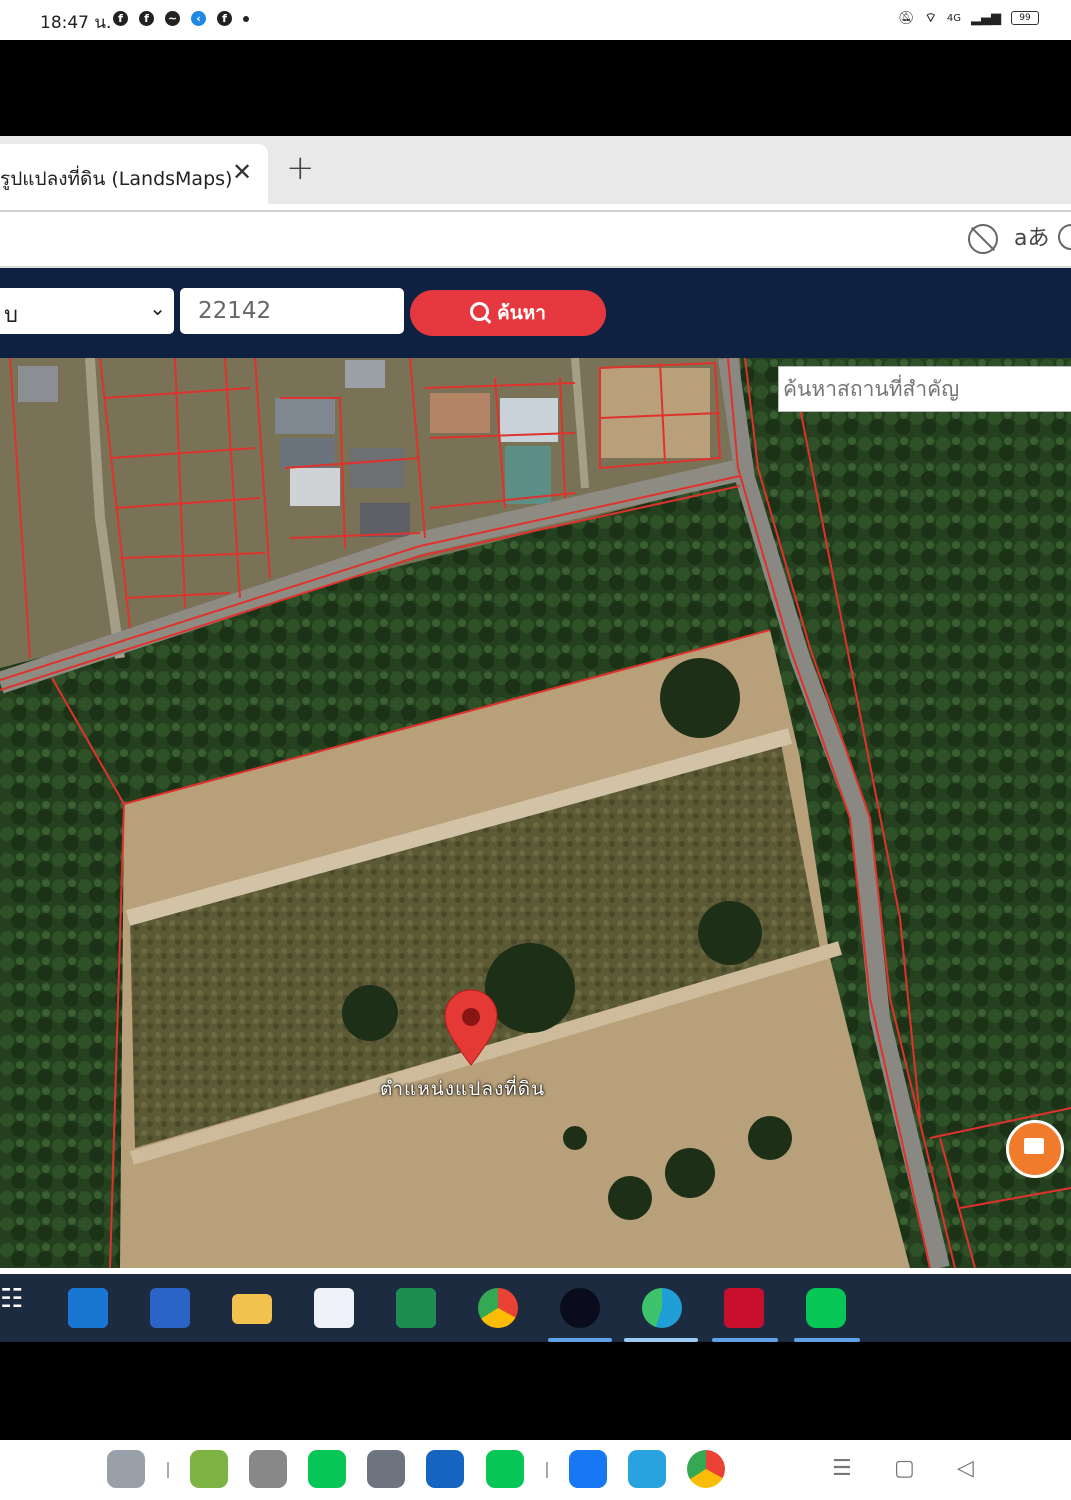  I want to click on edge-icon, so click(662, 1308).